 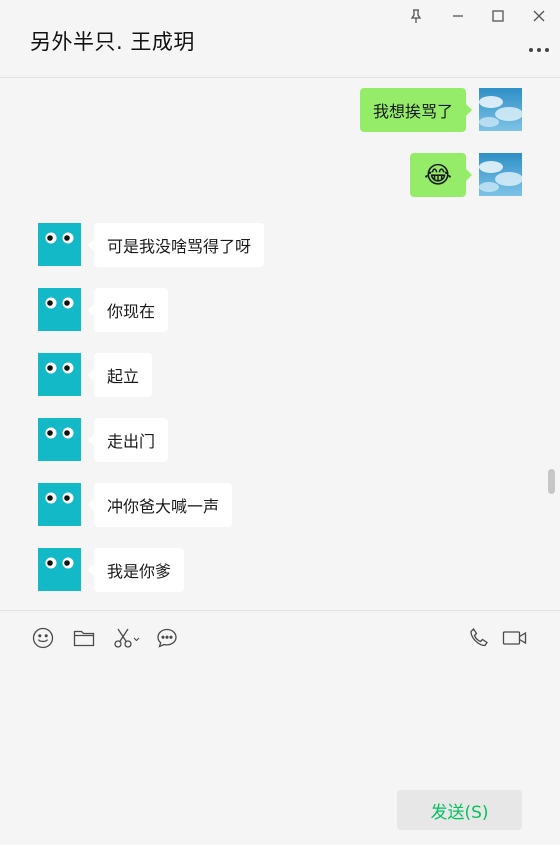 I want to click on message-row: 你现在, so click(x=280, y=311).